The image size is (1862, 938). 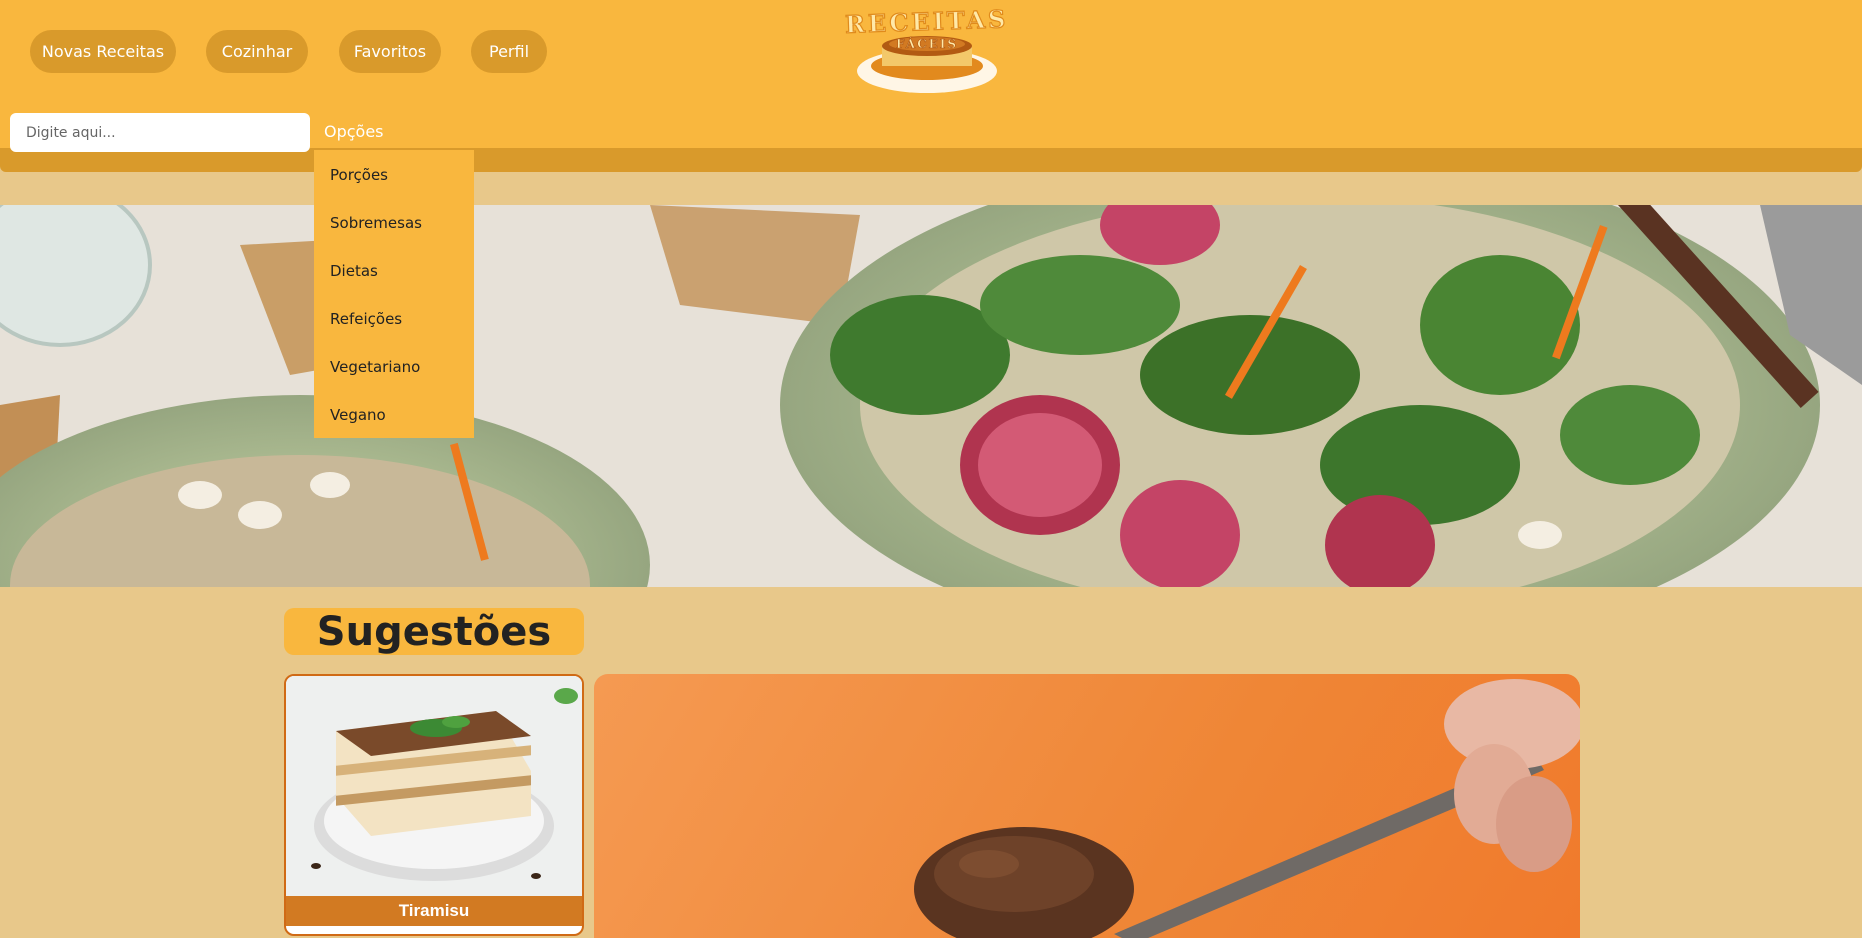 I want to click on dropdown-item-vegano: Vegano, so click(x=358, y=415).